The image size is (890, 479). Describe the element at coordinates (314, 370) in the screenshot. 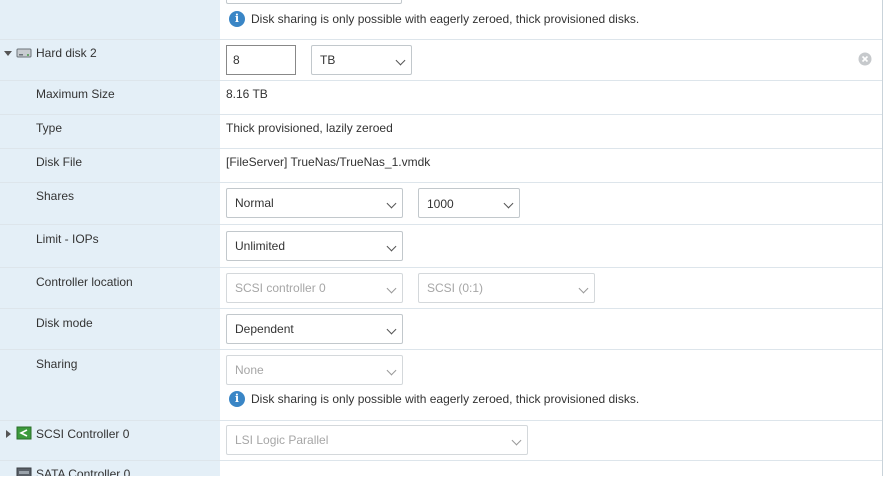

I see `sharing-select: None` at that location.